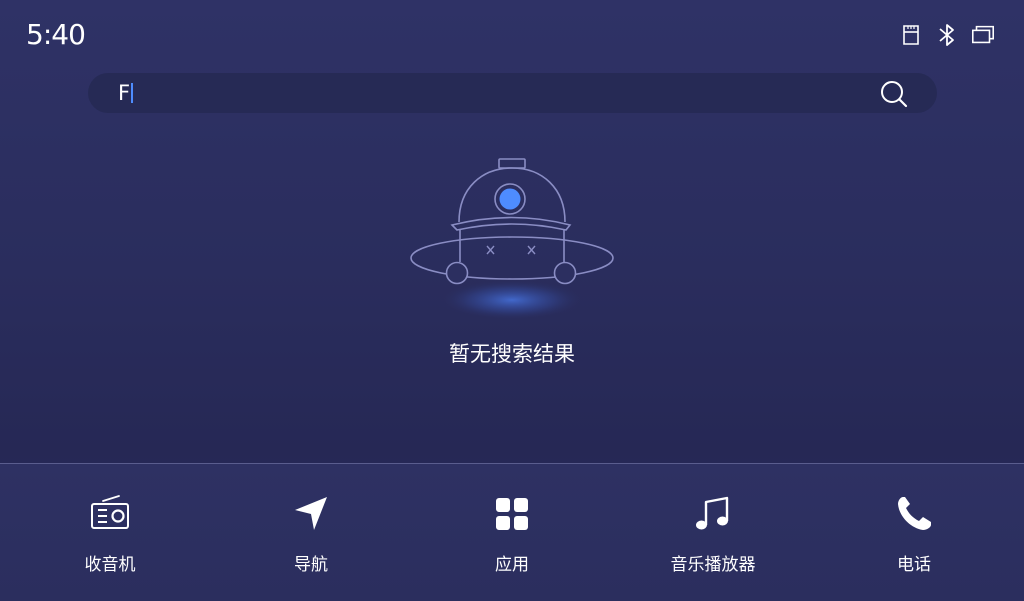  Describe the element at coordinates (512, 514) in the screenshot. I see `apps-grid-icon` at that location.